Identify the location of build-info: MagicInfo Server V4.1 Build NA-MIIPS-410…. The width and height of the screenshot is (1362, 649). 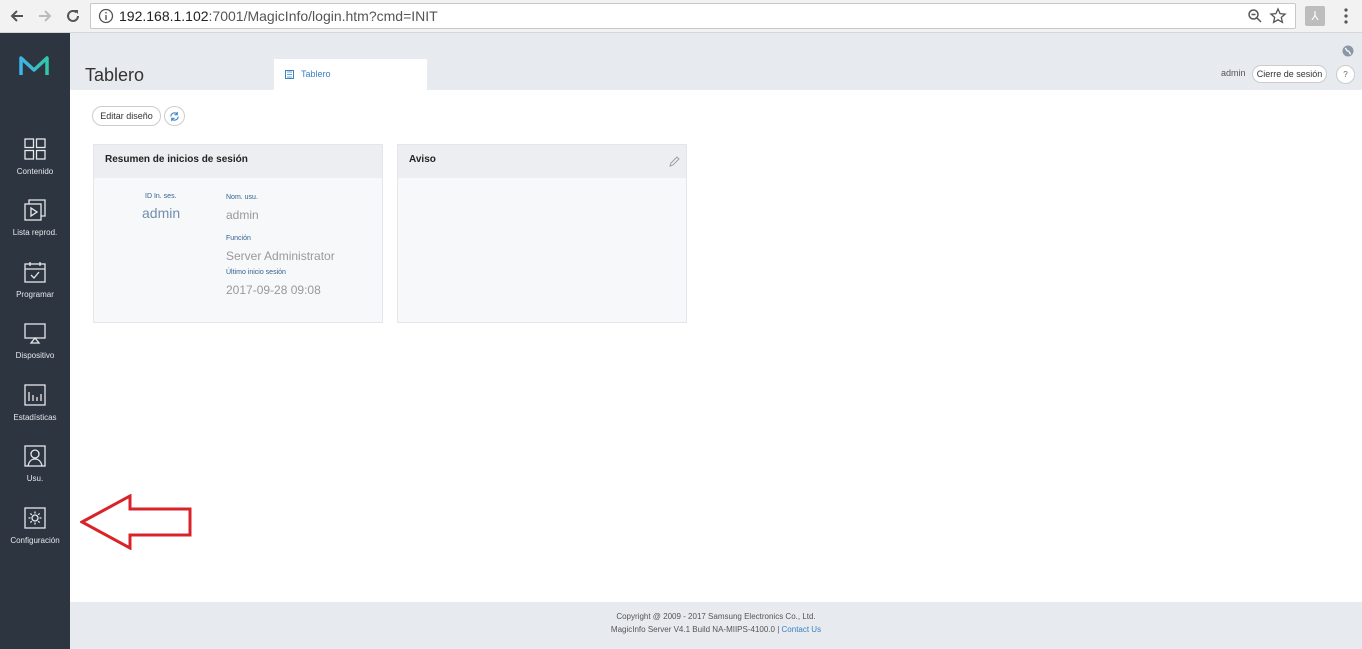
(716, 629).